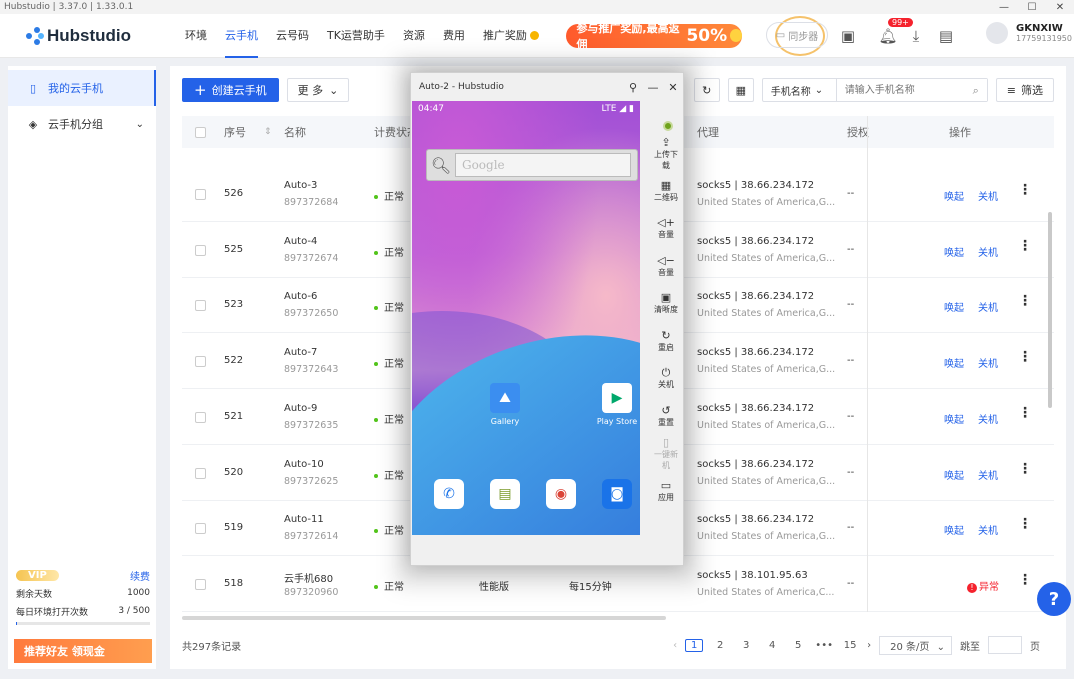  Describe the element at coordinates (798, 645) in the screenshot. I see `page-5: 5` at that location.